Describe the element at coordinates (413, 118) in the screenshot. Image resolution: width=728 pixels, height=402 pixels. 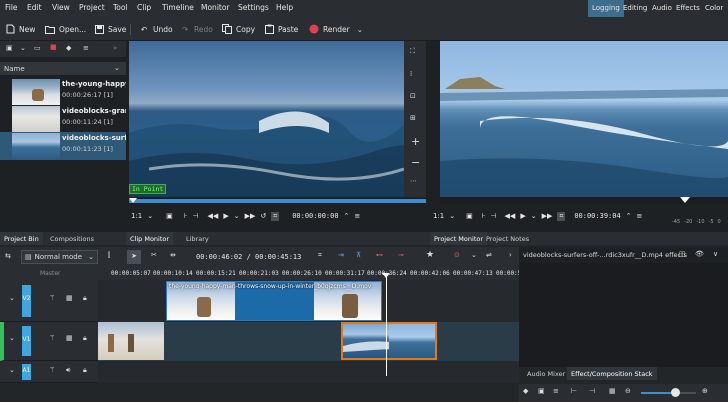
I see `zoom-region-icon: ⊞` at that location.